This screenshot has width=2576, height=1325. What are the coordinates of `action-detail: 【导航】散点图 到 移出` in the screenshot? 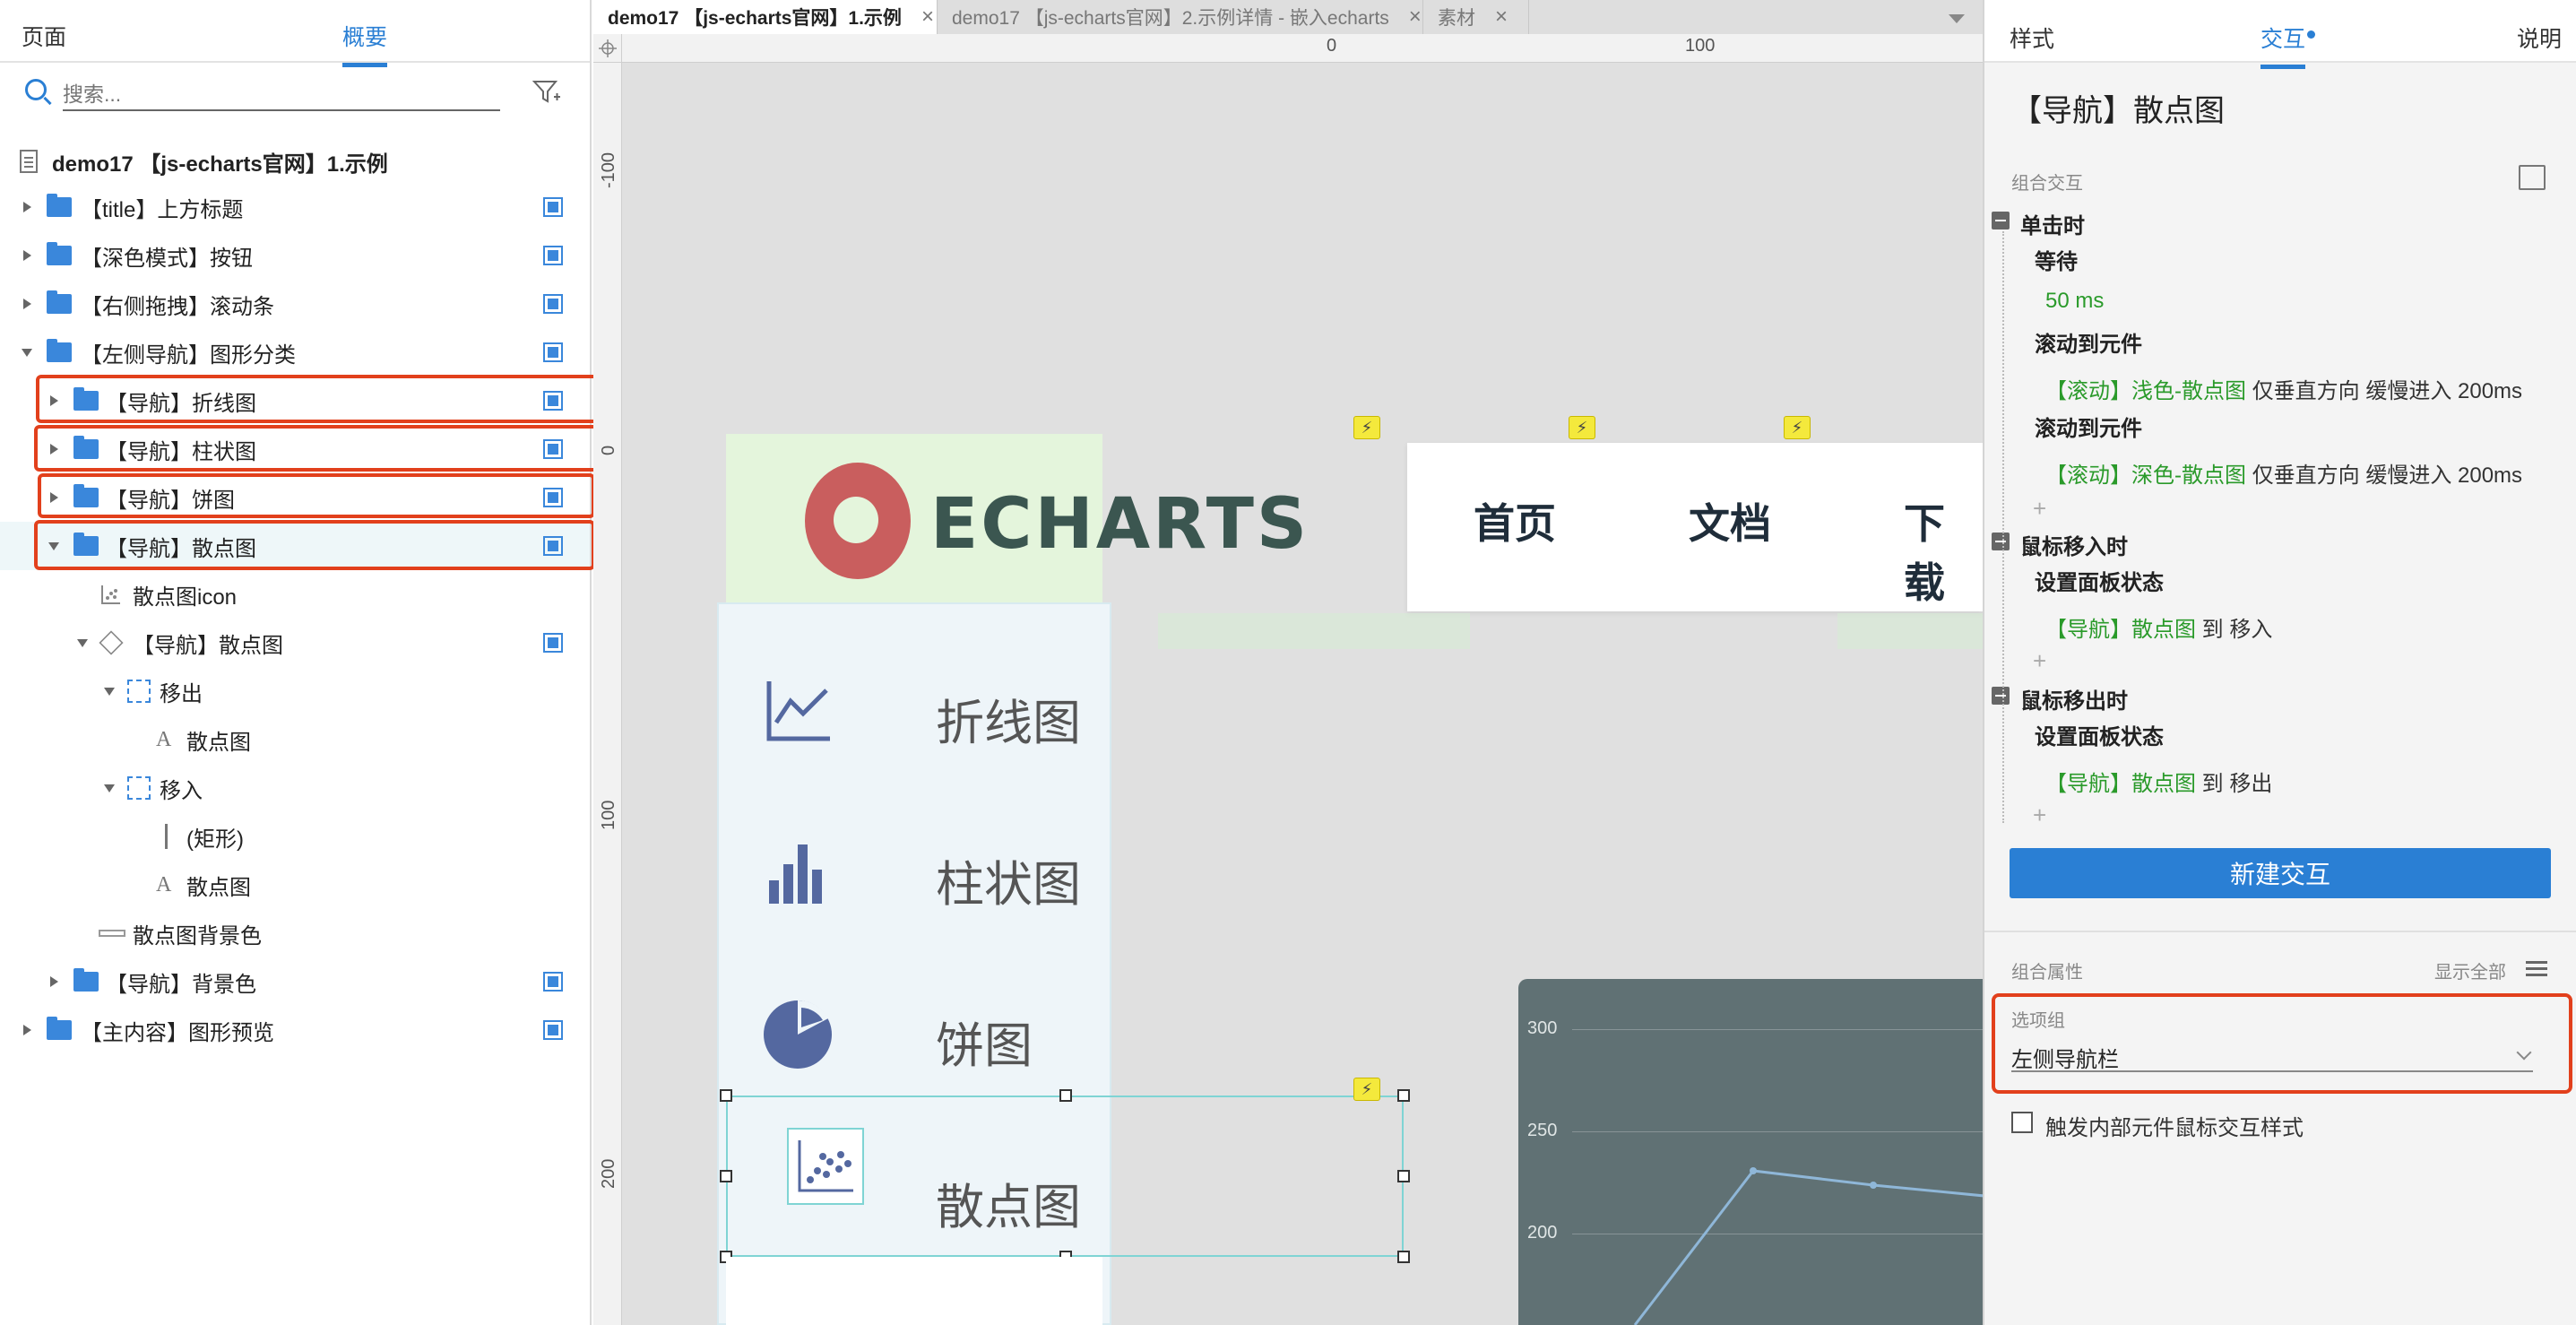 It's located at (2158, 781).